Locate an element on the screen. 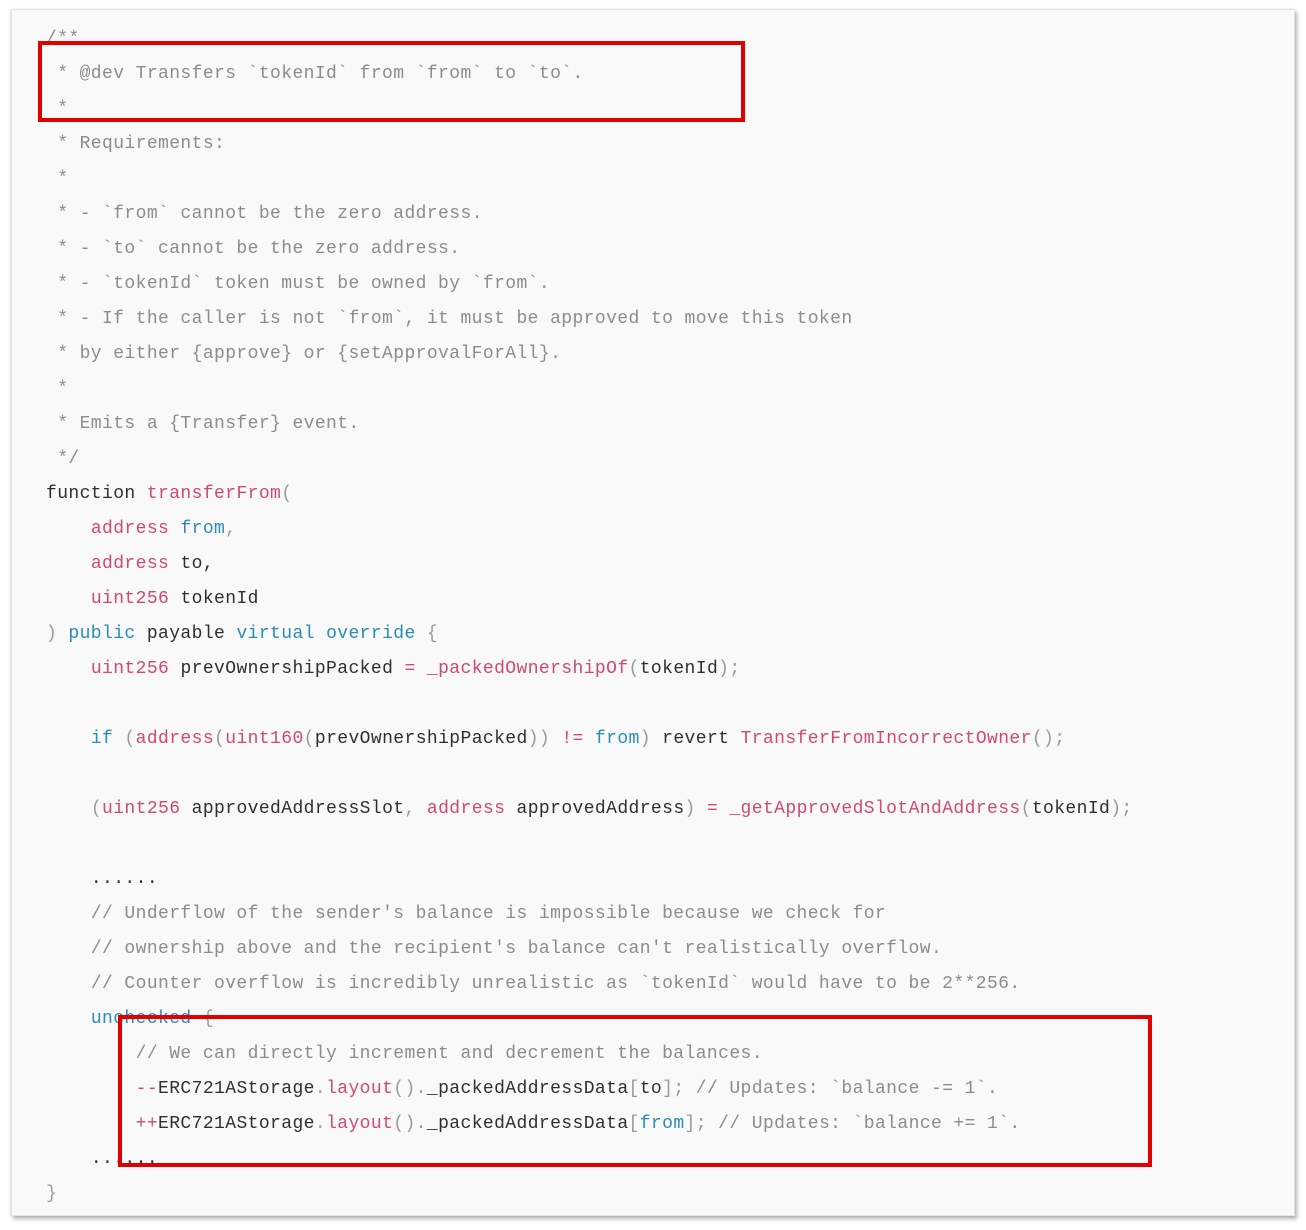  code-line-15: address from, is located at coordinates (163, 529).